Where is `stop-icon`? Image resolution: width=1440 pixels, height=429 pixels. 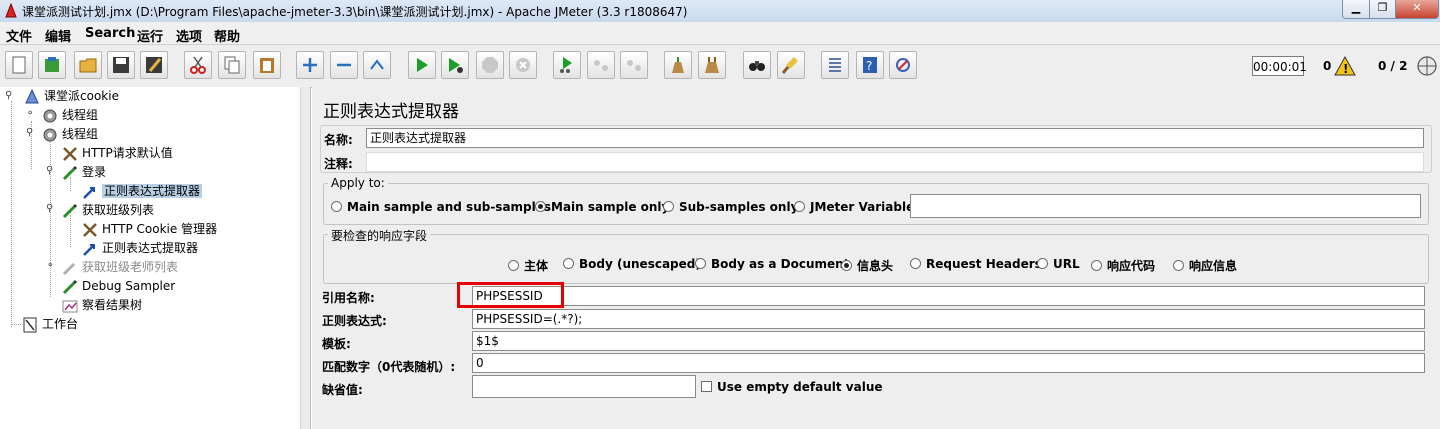 stop-icon is located at coordinates (490, 65).